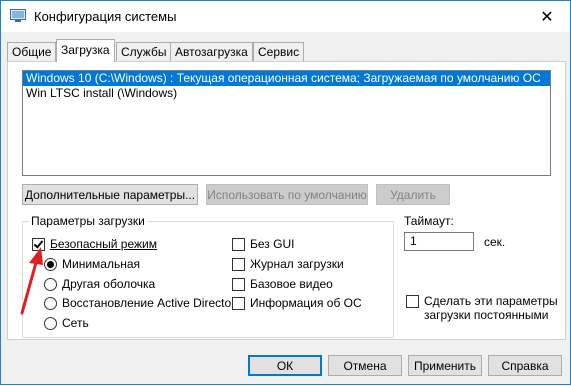  I want to click on tab-startup: Автозагрузка, so click(211, 51).